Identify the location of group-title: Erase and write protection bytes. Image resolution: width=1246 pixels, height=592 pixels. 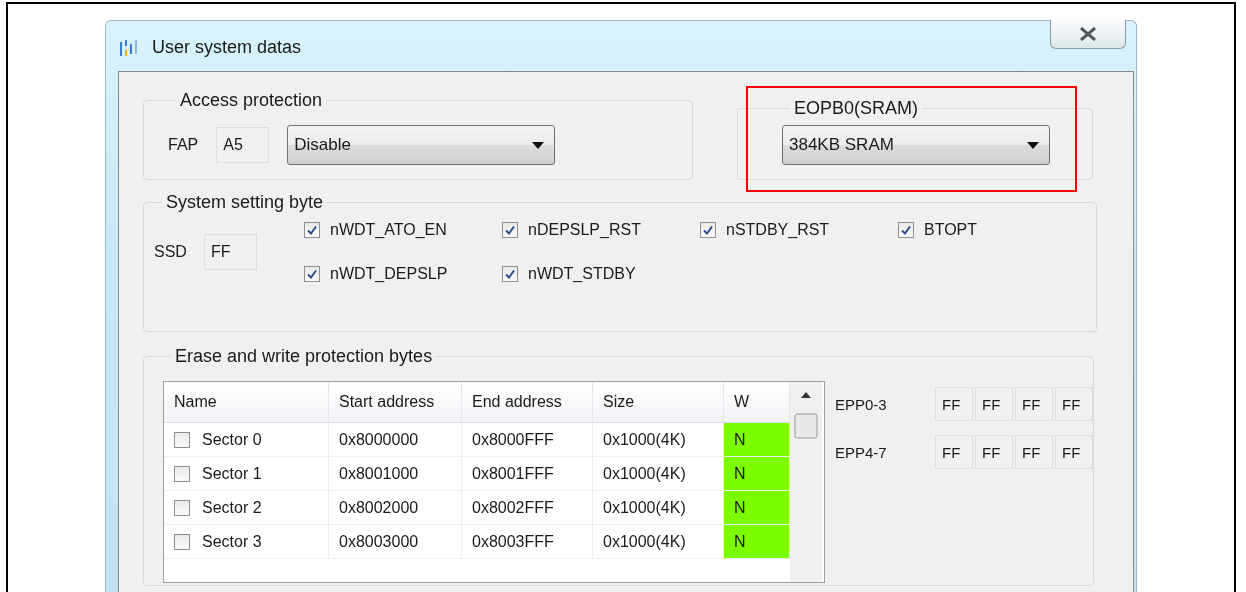
(304, 356).